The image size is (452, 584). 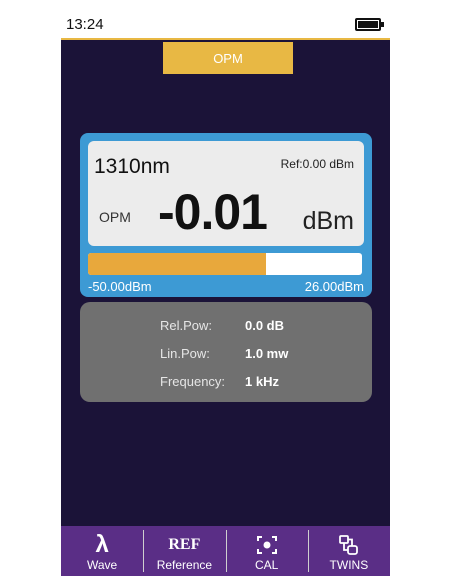 I want to click on info-value: 1.0 mw, so click(x=267, y=353).